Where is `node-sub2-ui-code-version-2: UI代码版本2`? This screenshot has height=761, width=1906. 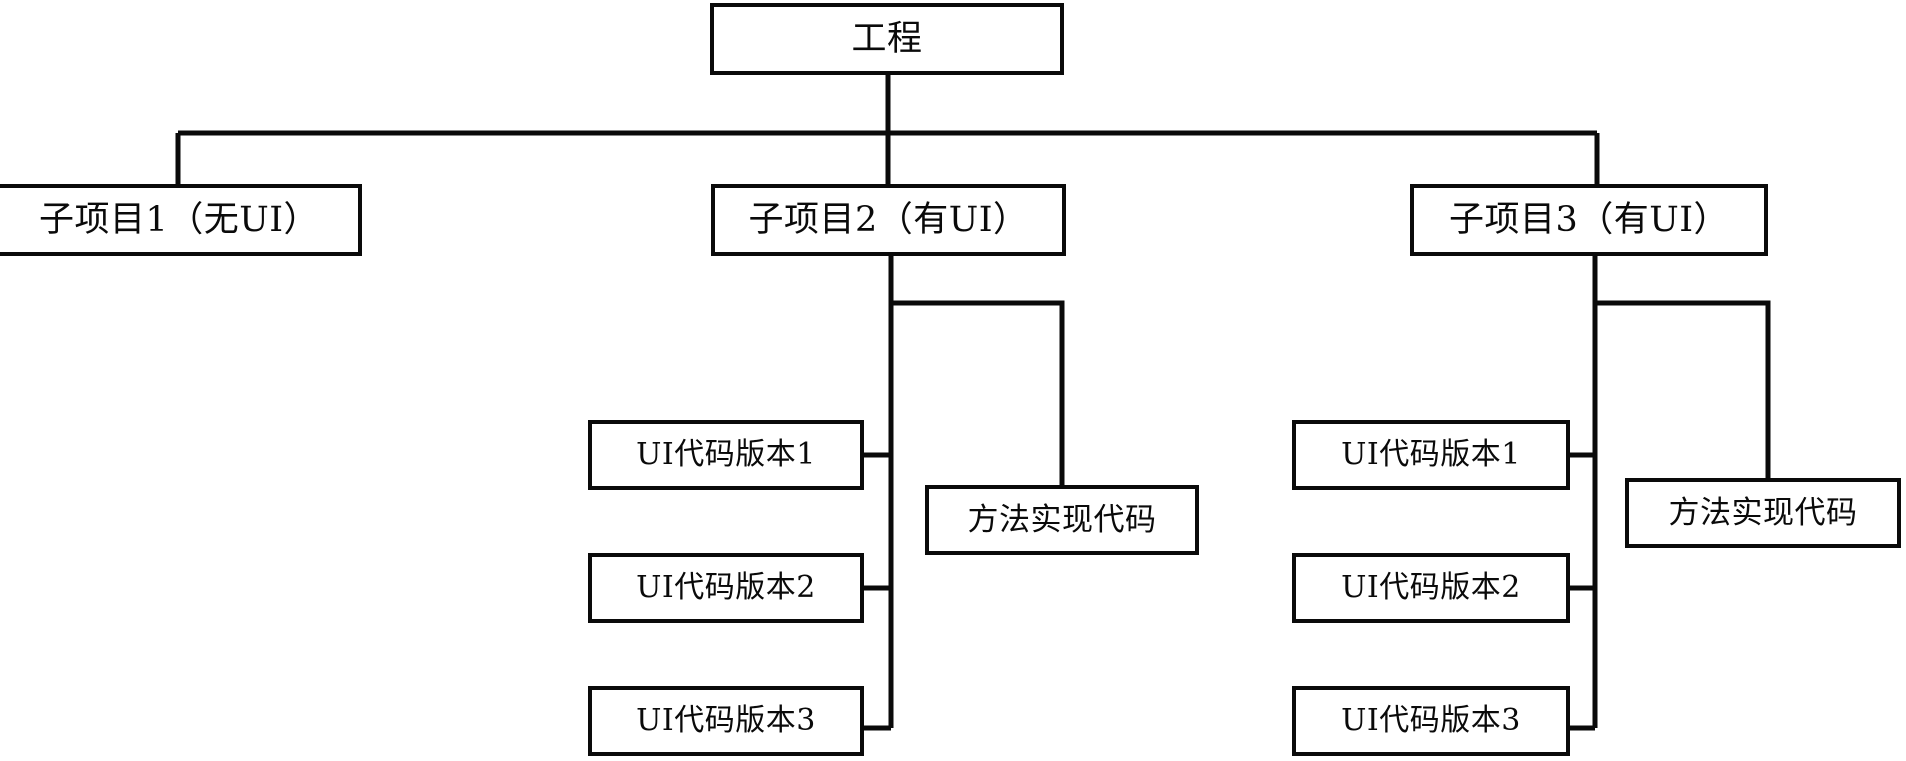
node-sub2-ui-code-version-2: UI代码版本2 is located at coordinates (726, 588).